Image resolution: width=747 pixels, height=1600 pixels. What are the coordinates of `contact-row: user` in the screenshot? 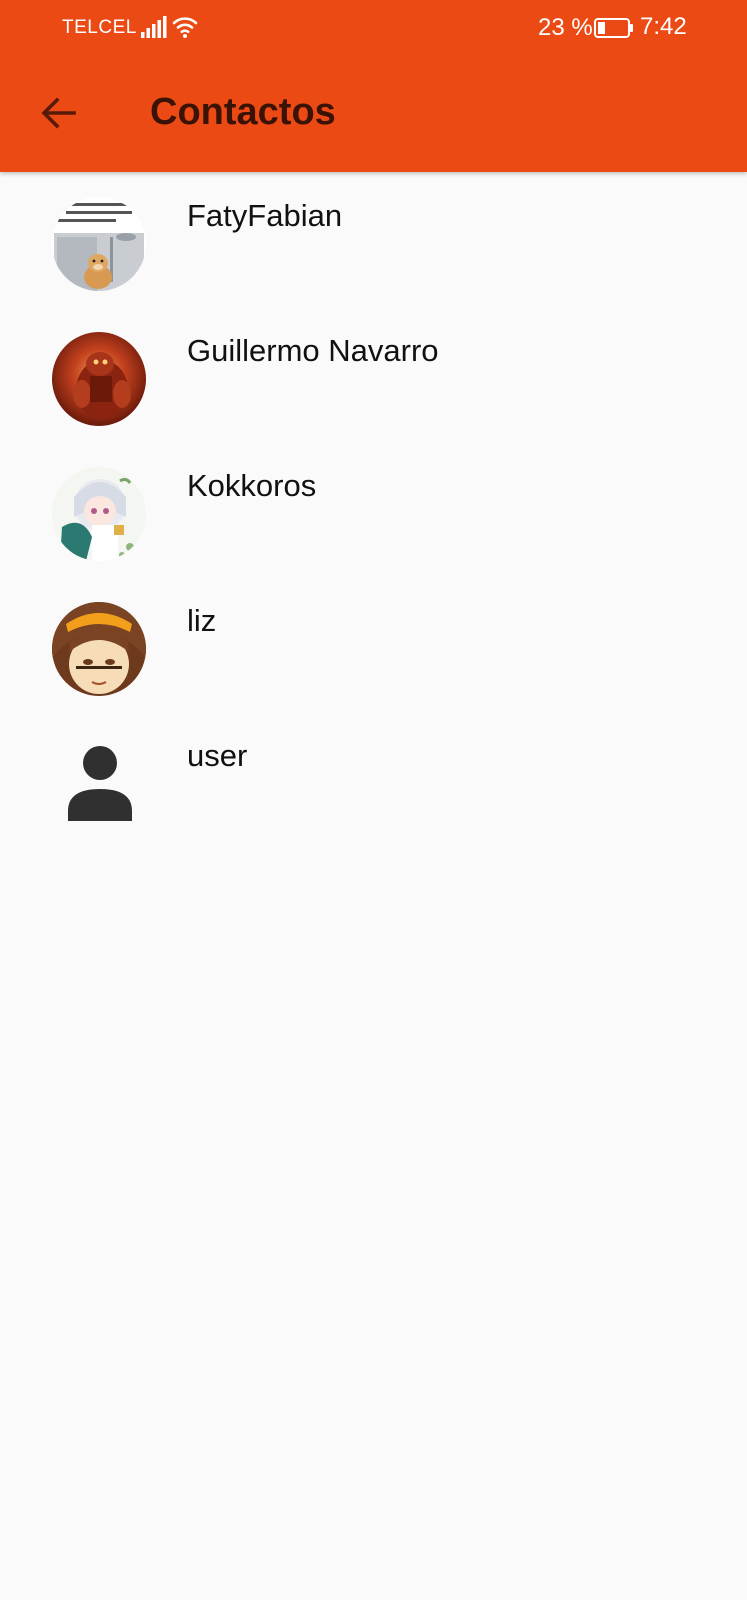 It's located at (373, 779).